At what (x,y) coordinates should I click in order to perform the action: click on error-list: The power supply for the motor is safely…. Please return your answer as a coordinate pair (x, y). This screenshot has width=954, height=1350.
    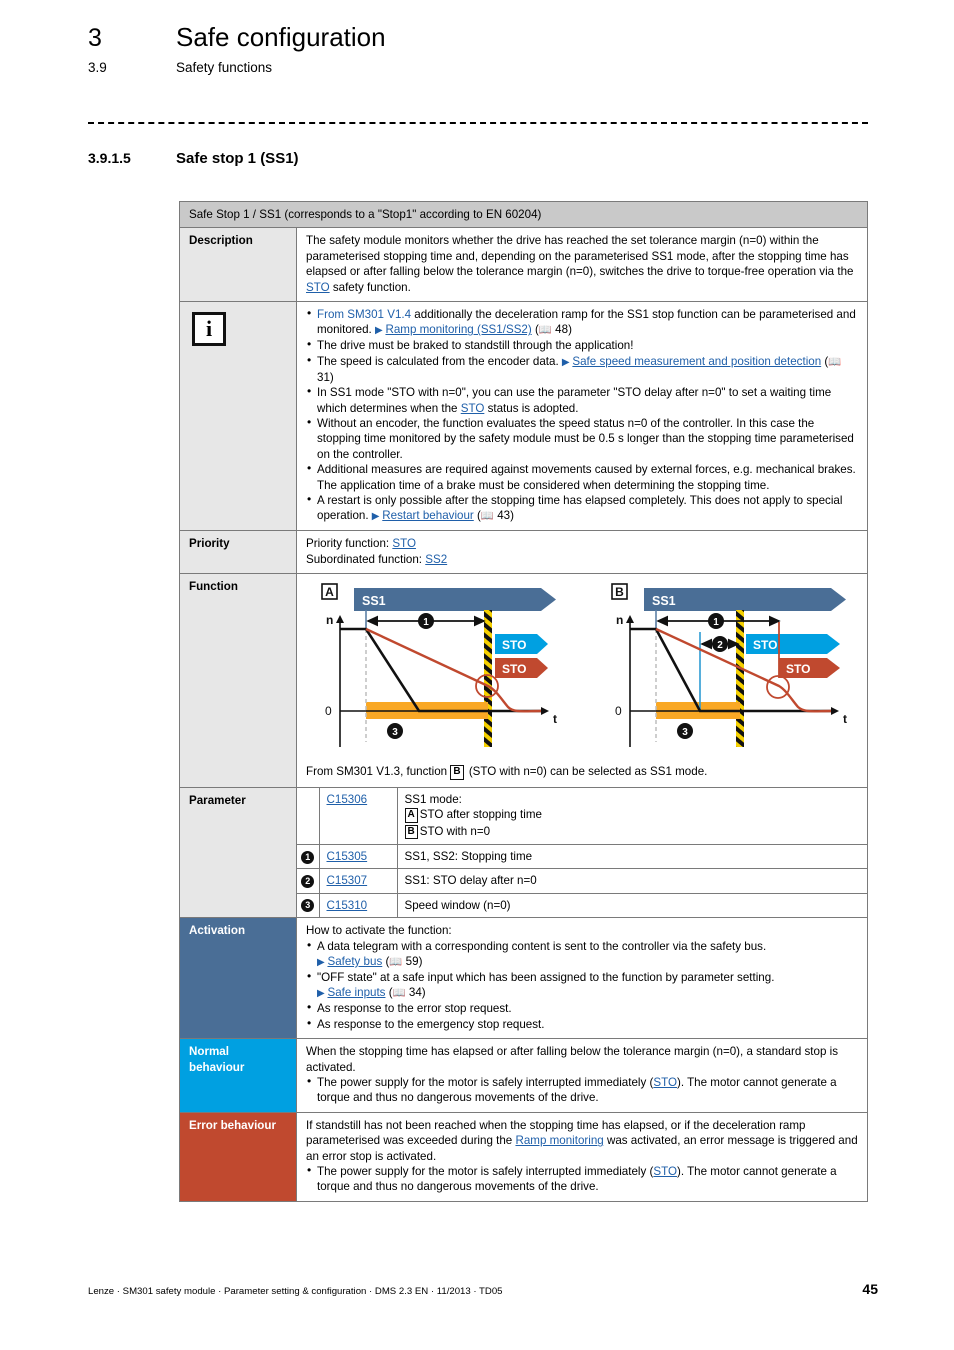
    Looking at the image, I should click on (582, 1179).